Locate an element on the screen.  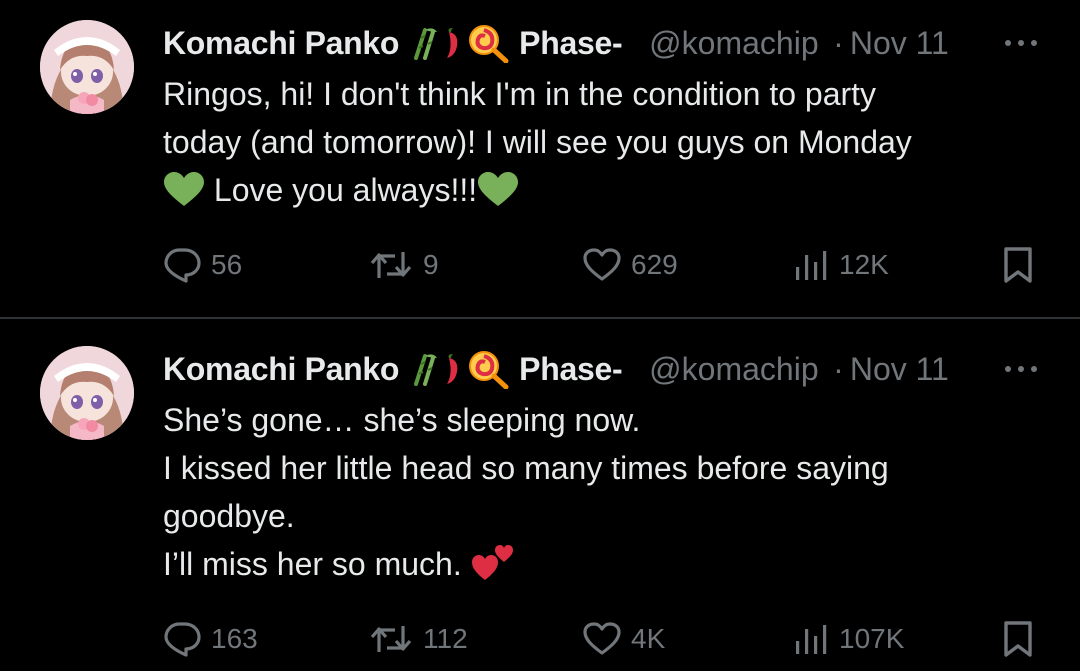
like-count: 629 is located at coordinates (654, 264).